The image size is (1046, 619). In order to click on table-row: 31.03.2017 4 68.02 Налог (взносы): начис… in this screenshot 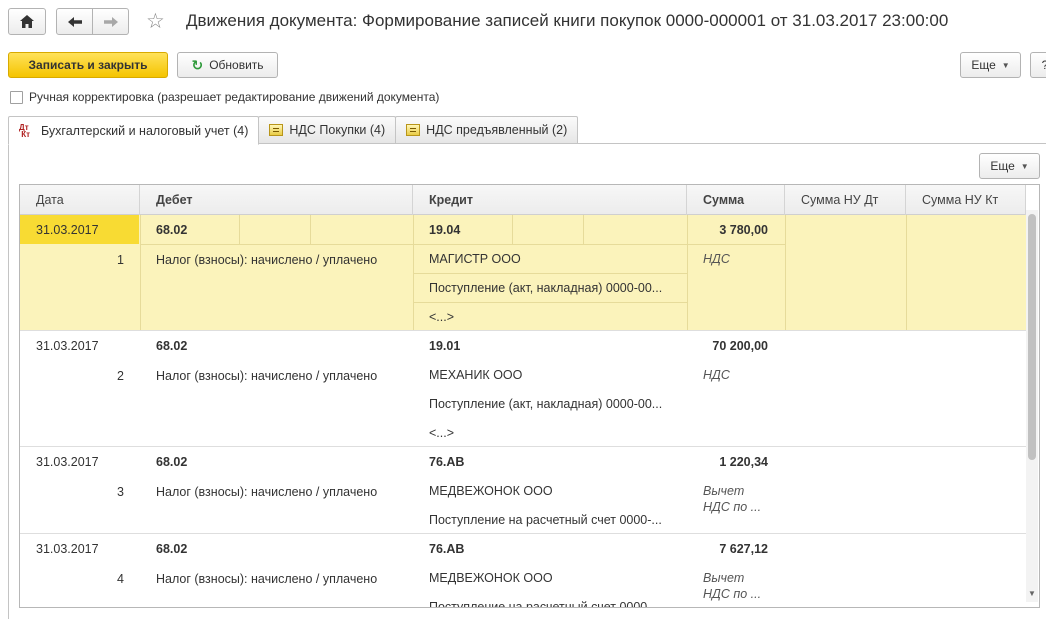, I will do `click(523, 571)`.